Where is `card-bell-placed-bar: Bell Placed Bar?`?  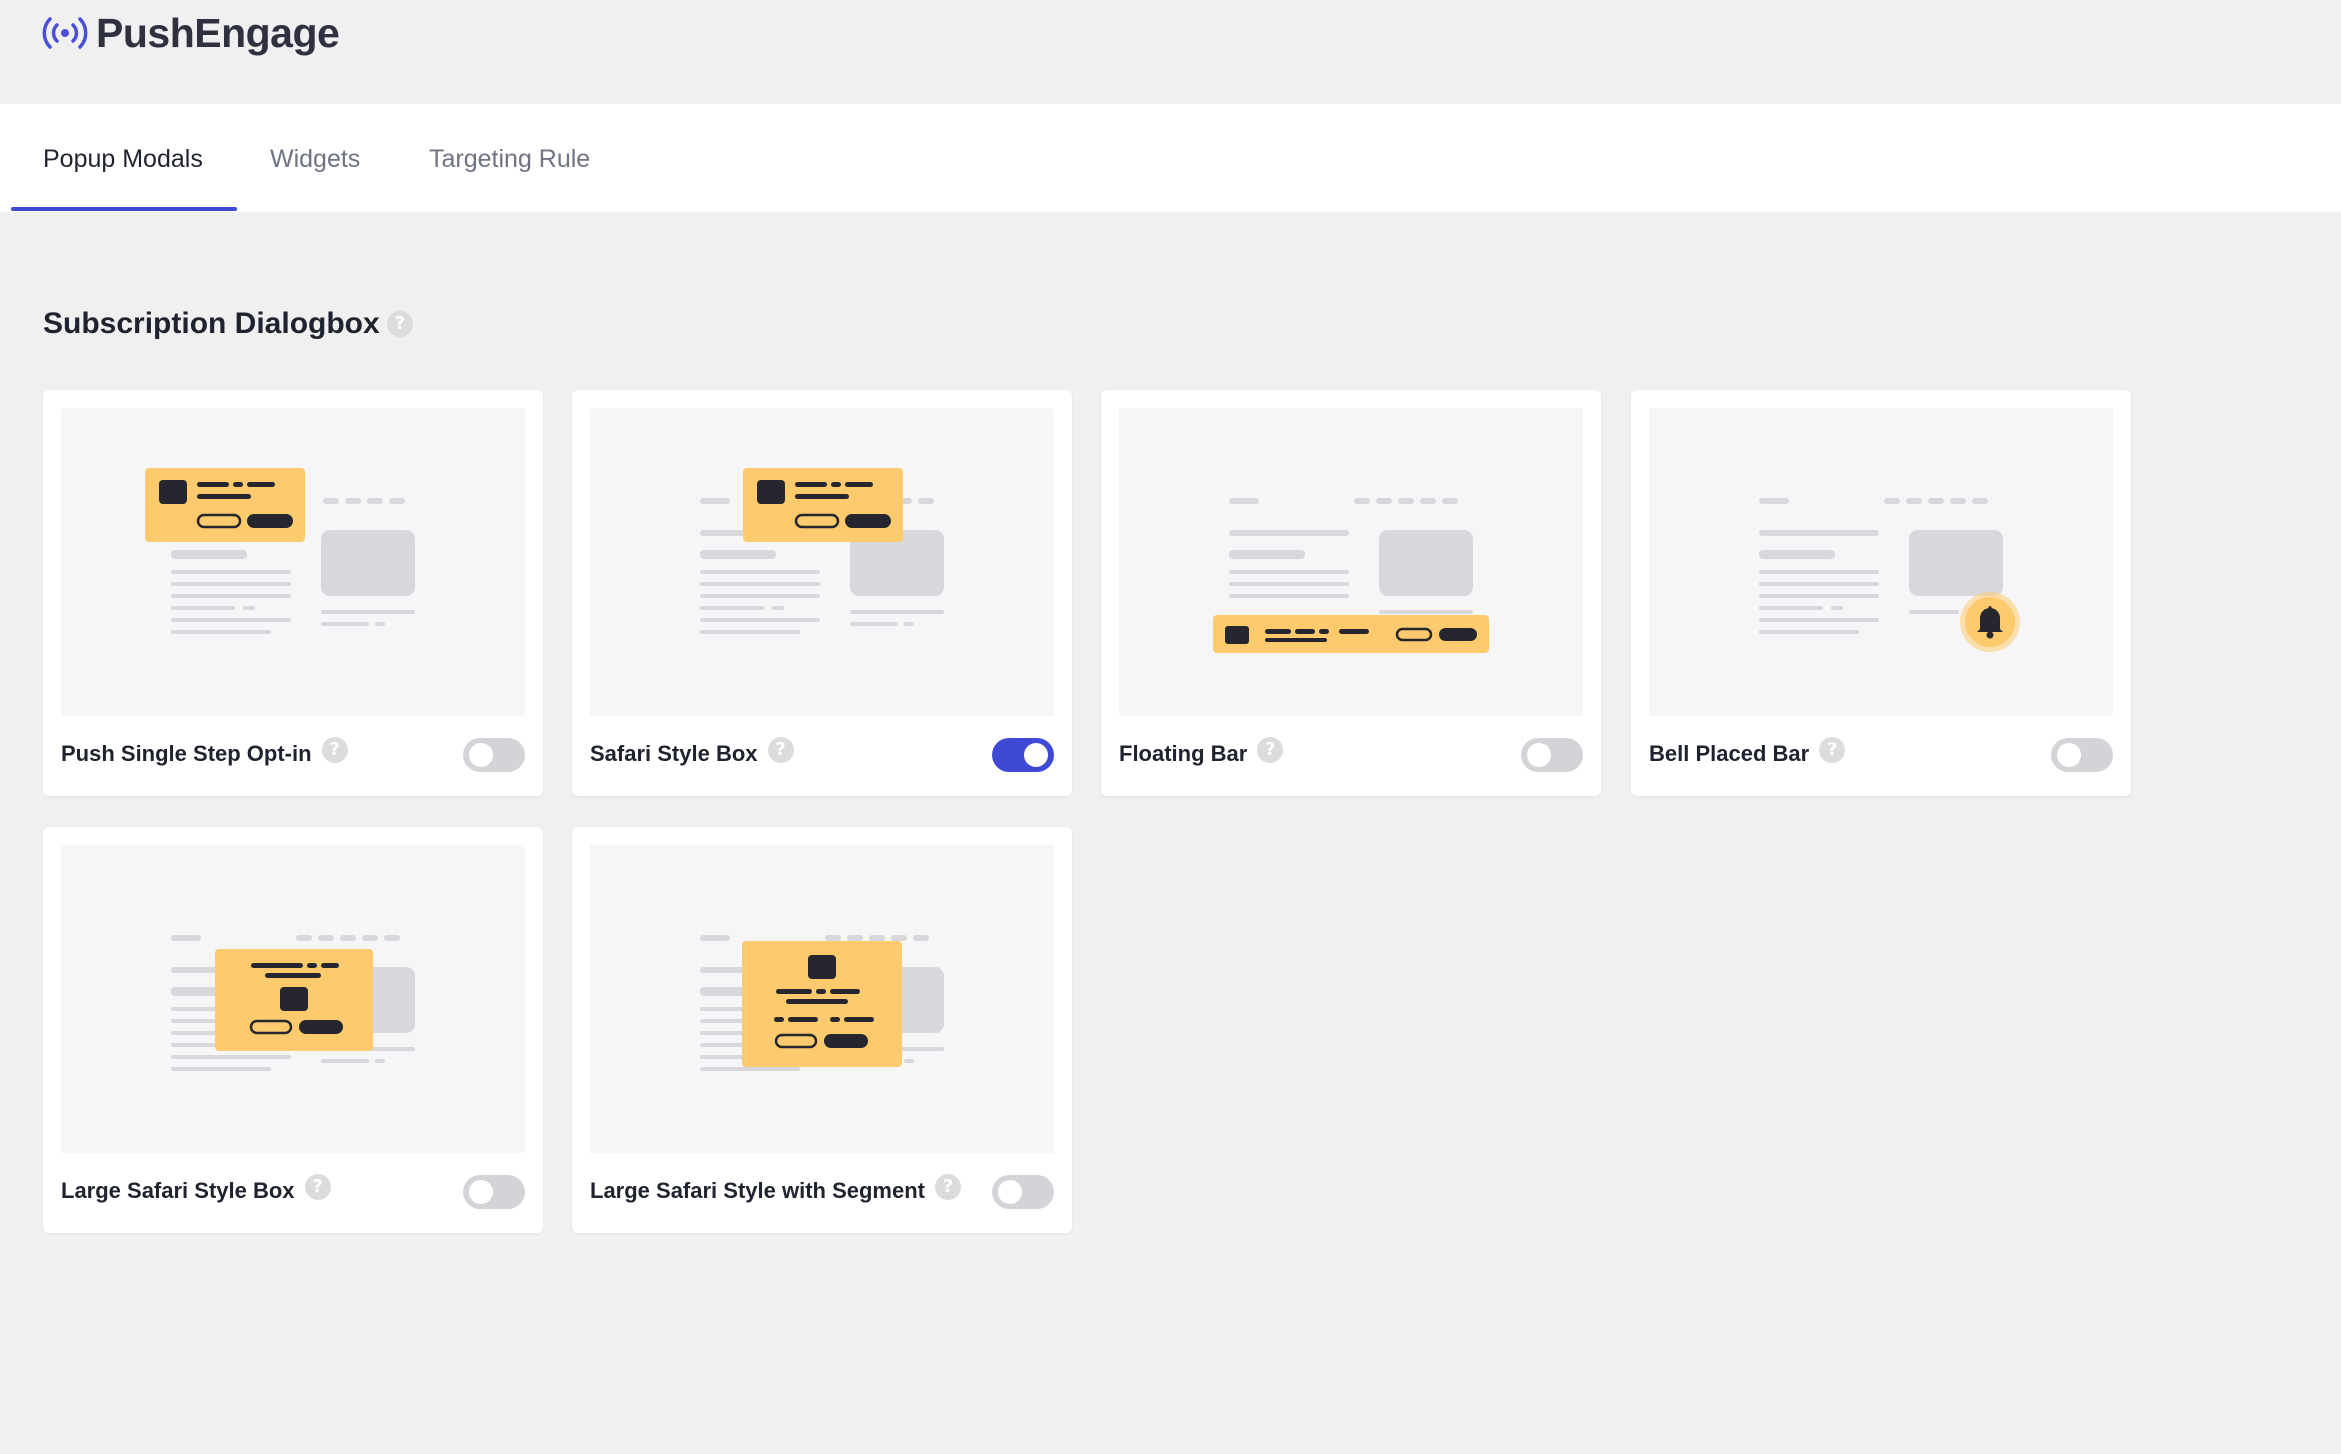
card-bell-placed-bar: Bell Placed Bar? is located at coordinates (1881, 593).